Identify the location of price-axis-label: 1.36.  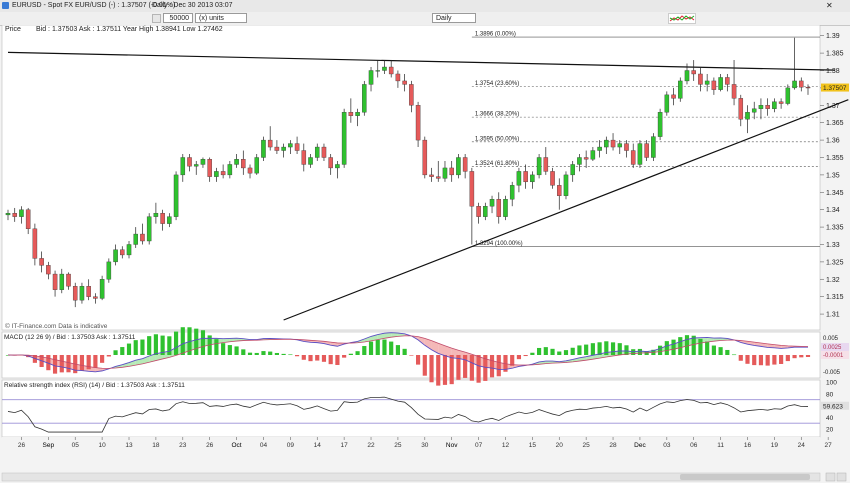
(833, 141).